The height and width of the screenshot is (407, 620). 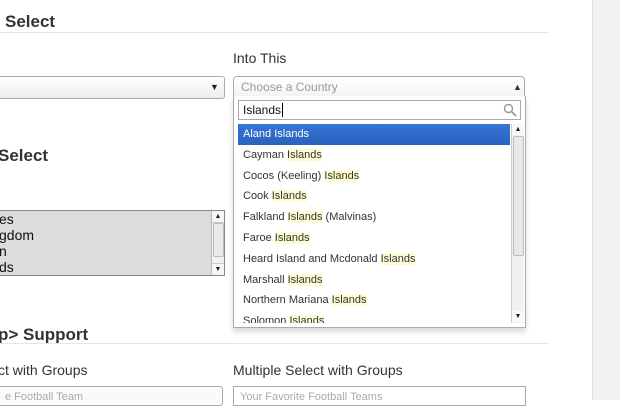 I want to click on result-text: Aland, so click(x=259, y=134).